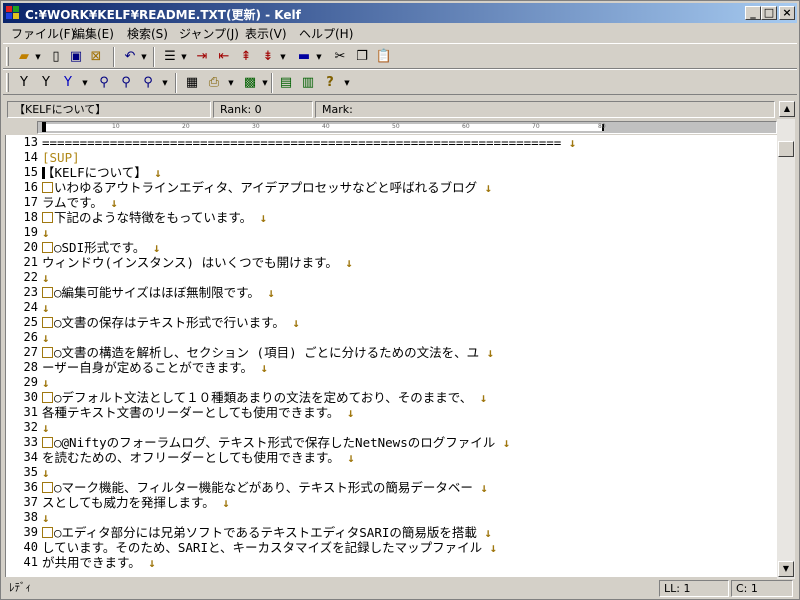  I want to click on save-icon: ▣, so click(76, 57).